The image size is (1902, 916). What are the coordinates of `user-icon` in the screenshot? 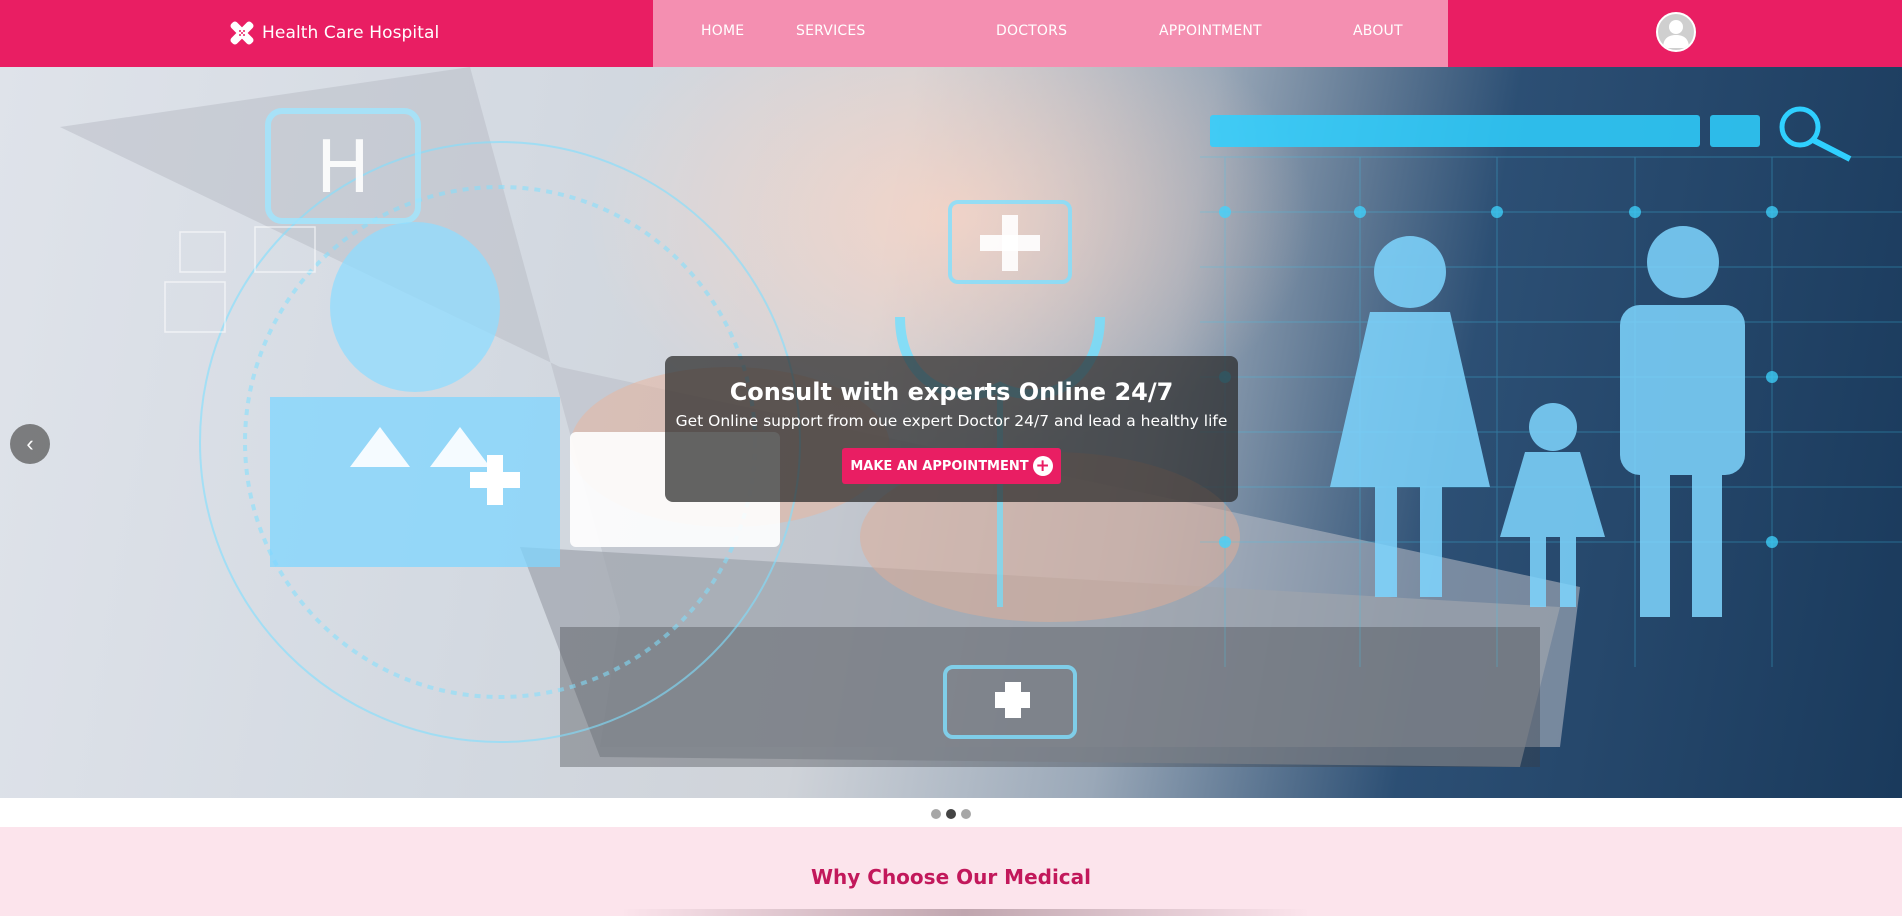 It's located at (1676, 34).